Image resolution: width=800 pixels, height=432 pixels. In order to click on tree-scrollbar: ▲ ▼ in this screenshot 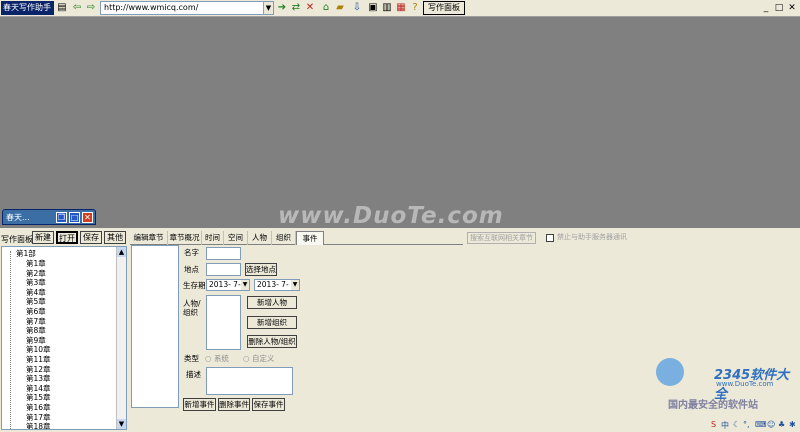, I will do `click(121, 338)`.